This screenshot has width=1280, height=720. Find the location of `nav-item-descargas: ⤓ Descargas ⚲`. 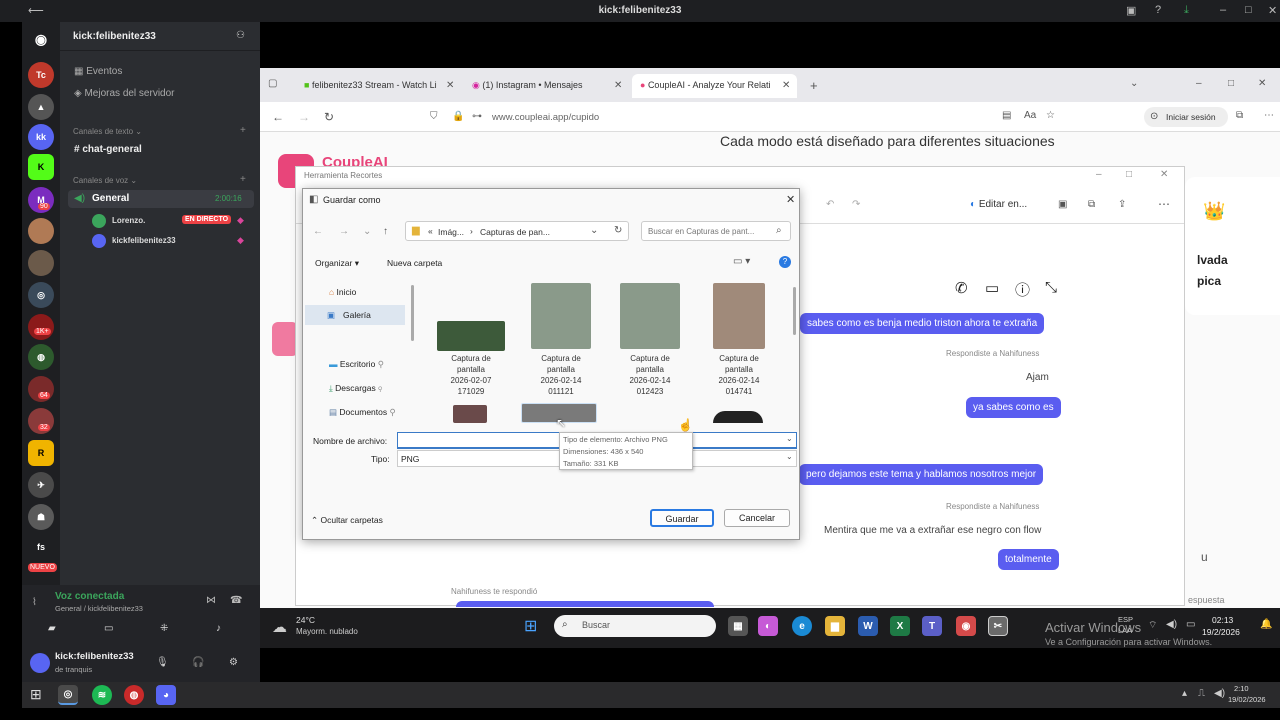

nav-item-descargas: ⤓ Descargas ⚲ is located at coordinates (355, 388).